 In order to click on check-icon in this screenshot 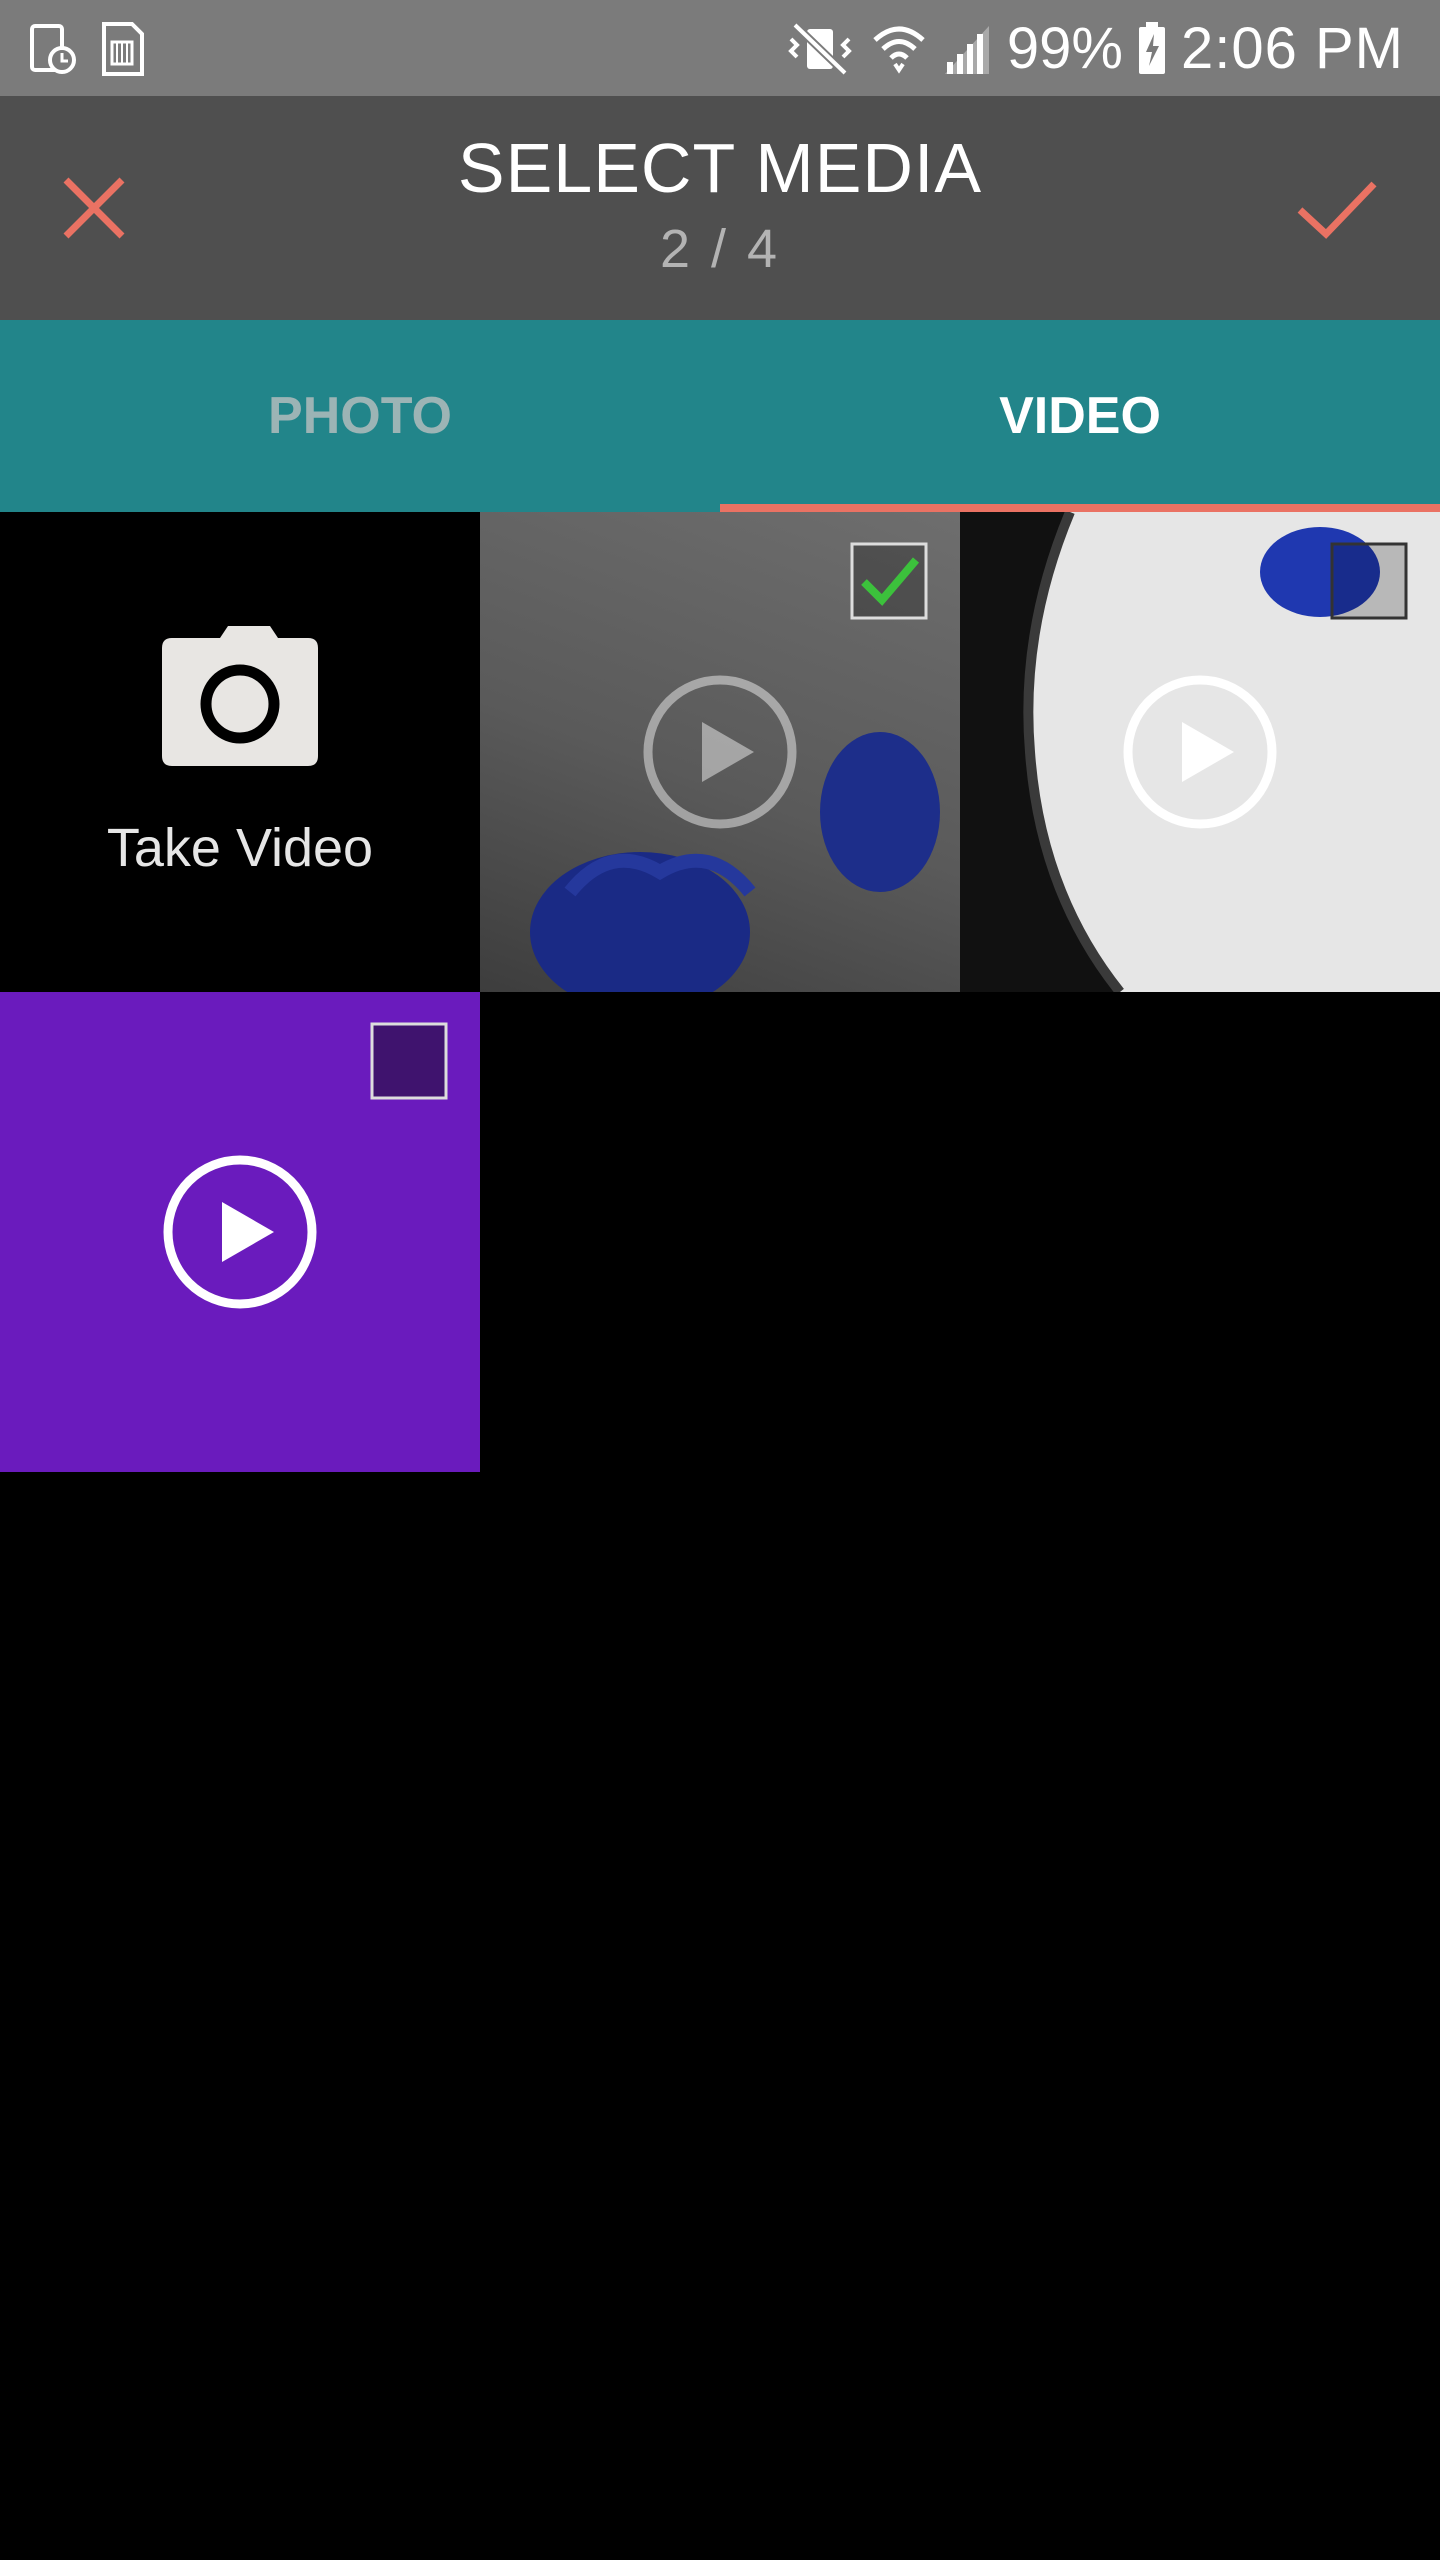, I will do `click(1337, 210)`.